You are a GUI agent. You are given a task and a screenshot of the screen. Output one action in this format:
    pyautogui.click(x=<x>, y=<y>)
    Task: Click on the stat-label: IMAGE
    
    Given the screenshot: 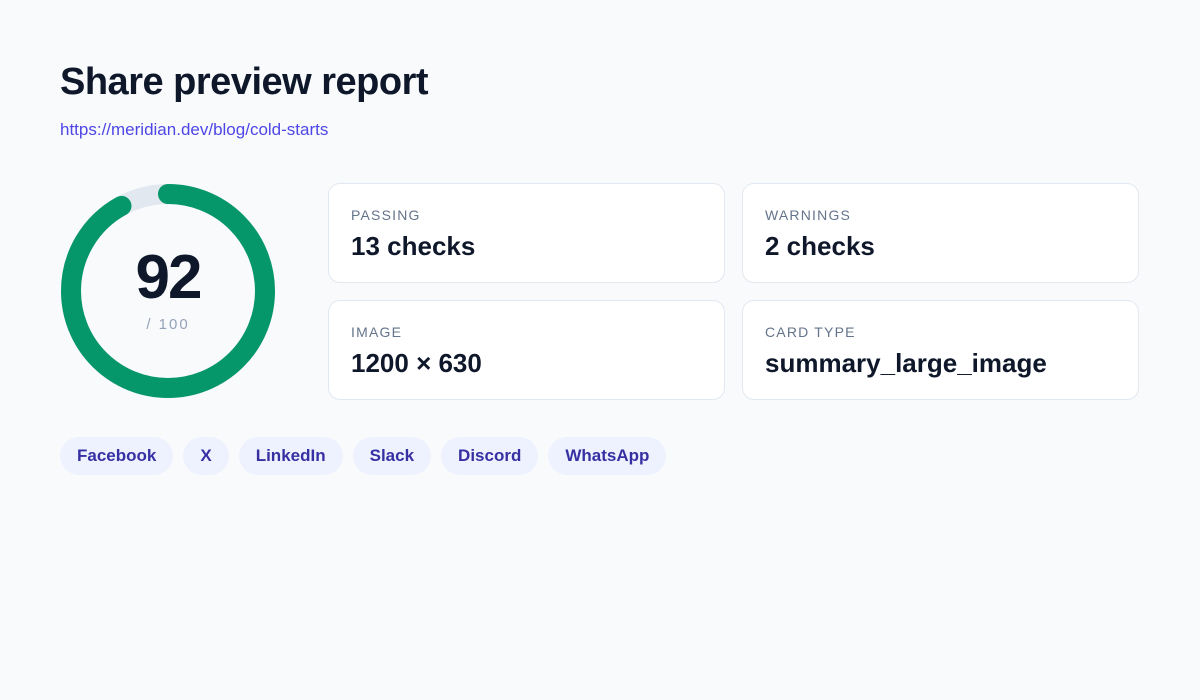 What is the action you would take?
    pyautogui.click(x=377, y=332)
    